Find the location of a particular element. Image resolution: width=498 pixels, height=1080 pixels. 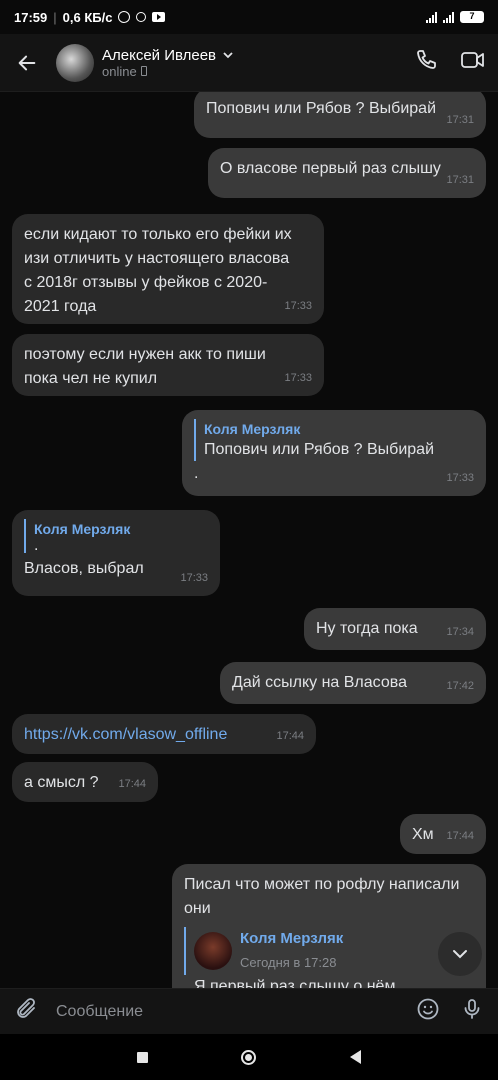

alarm-icon is located at coordinates (124, 17).